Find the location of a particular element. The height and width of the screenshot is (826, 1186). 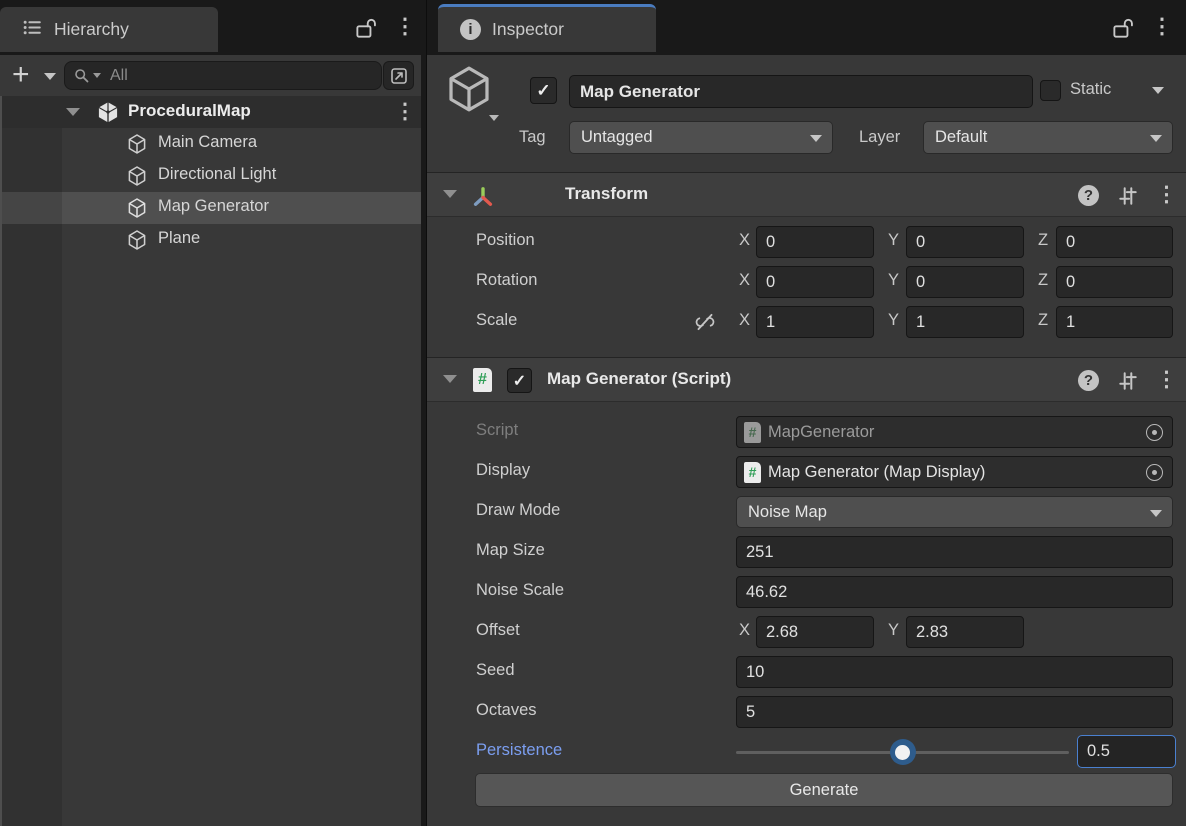

generate-row: Generate is located at coordinates (806, 790).